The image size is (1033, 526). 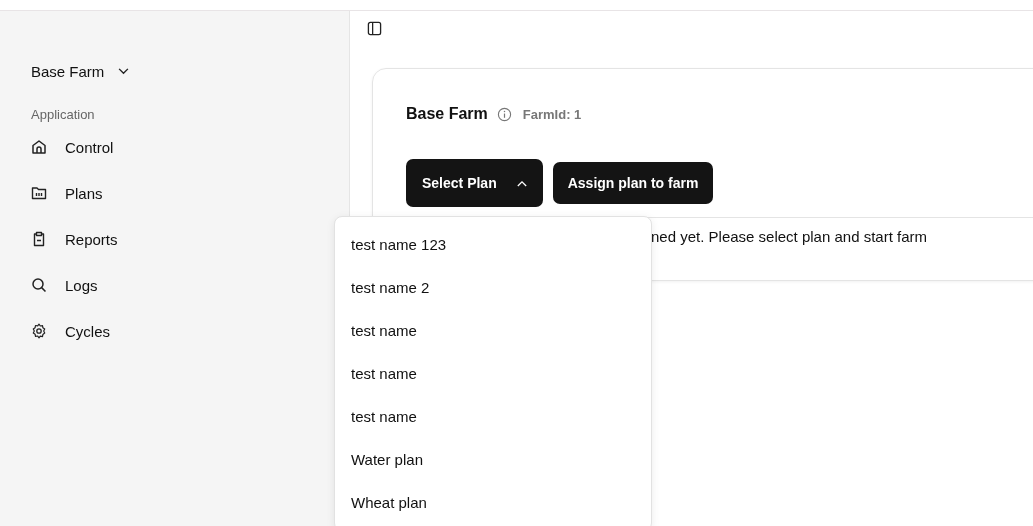 What do you see at coordinates (39, 331) in the screenshot?
I see `gear-icon` at bounding box center [39, 331].